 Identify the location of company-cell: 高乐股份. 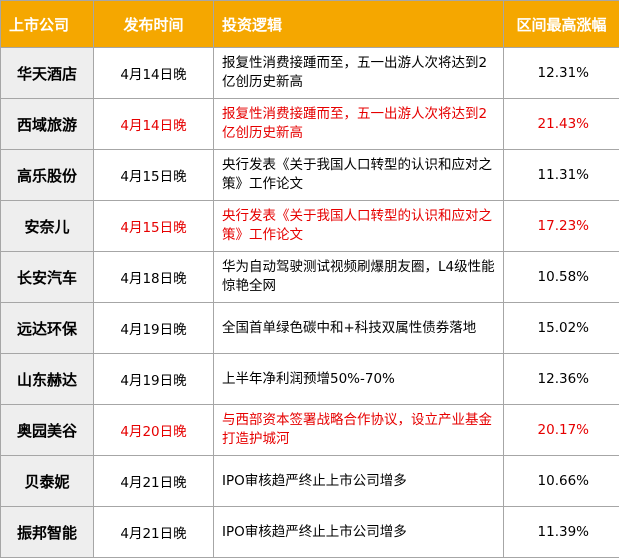
(47, 175).